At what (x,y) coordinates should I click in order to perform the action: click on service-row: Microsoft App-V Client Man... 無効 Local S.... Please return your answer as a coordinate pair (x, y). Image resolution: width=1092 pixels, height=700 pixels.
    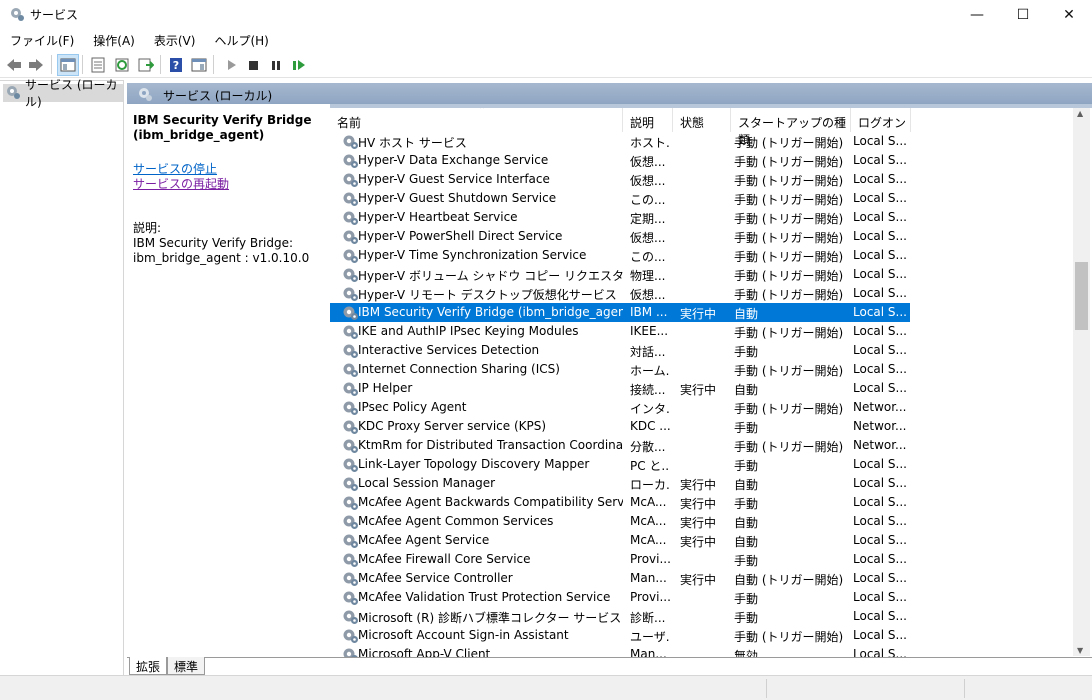
    Looking at the image, I should click on (620, 651).